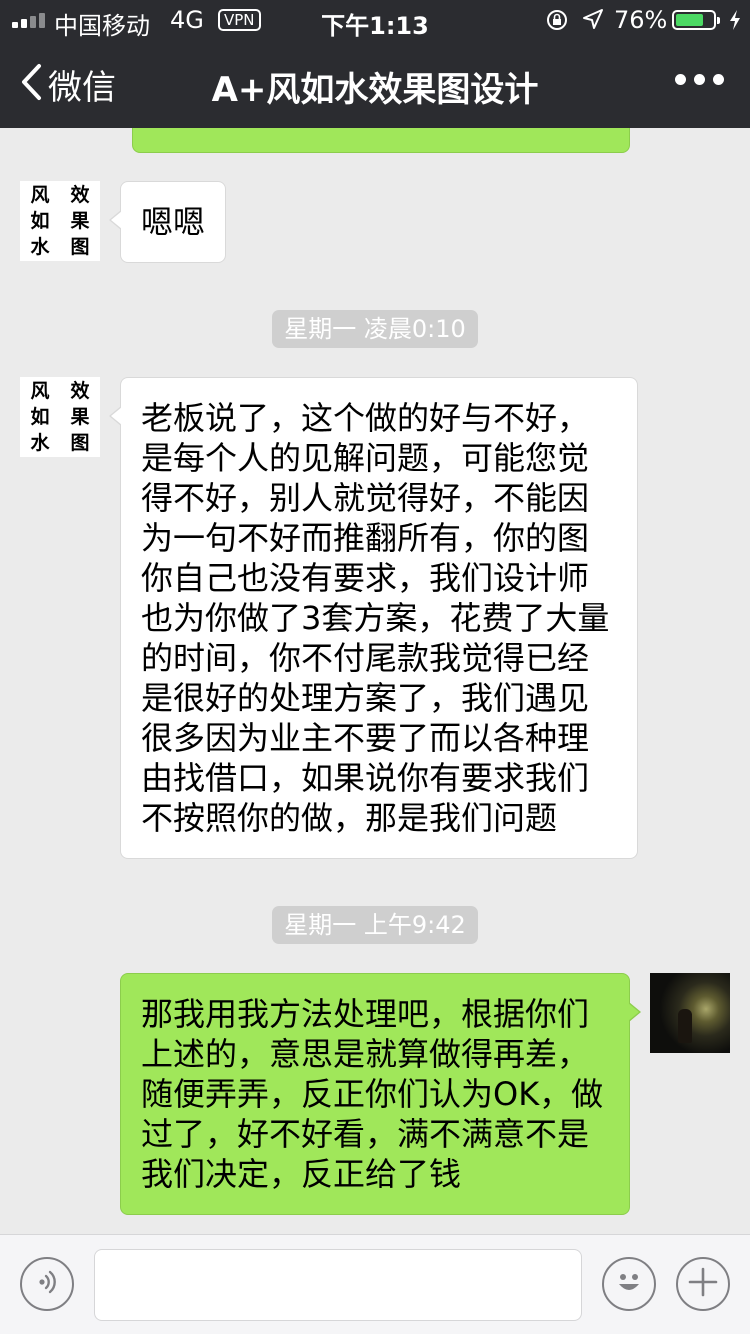  Describe the element at coordinates (365, 778) in the screenshot. I see `message-line: 由找借口，如果说你有要求我们` at that location.